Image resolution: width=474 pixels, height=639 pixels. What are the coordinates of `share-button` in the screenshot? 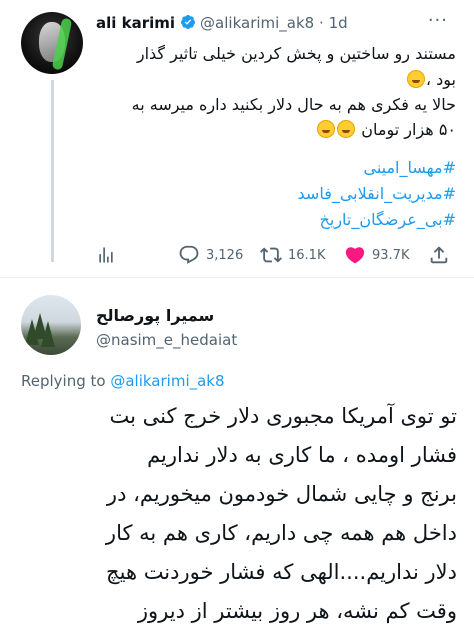 It's located at (442, 255).